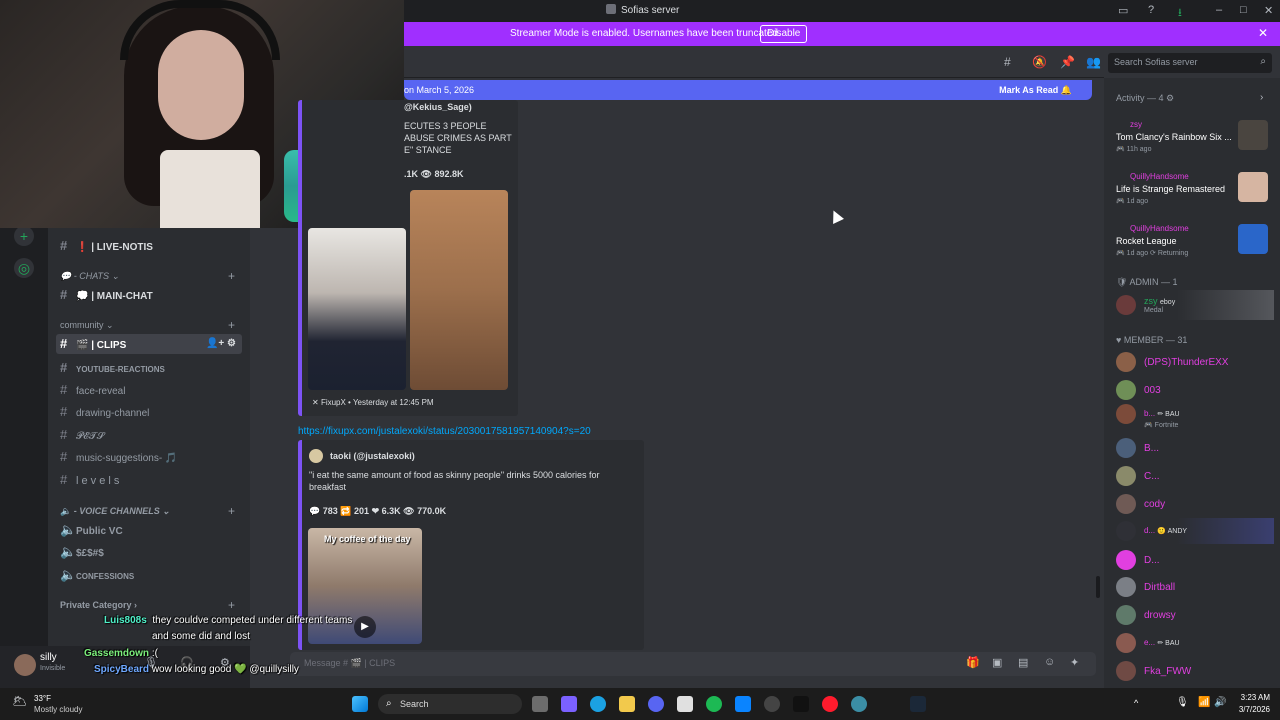 The image size is (1280, 720). Describe the element at coordinates (1039, 62) in the screenshot. I see `notification-icon: 🔕` at that location.